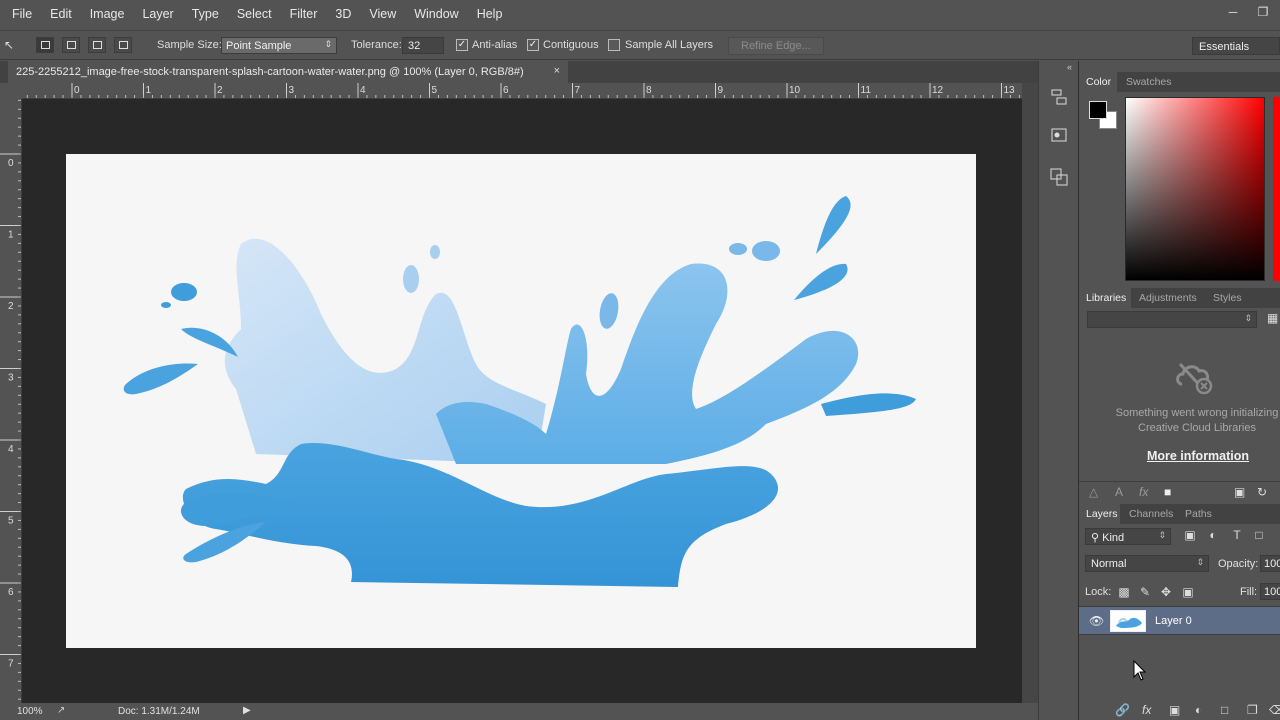 The image size is (1280, 720). What do you see at coordinates (382, 14) in the screenshot?
I see `menu-view: View` at bounding box center [382, 14].